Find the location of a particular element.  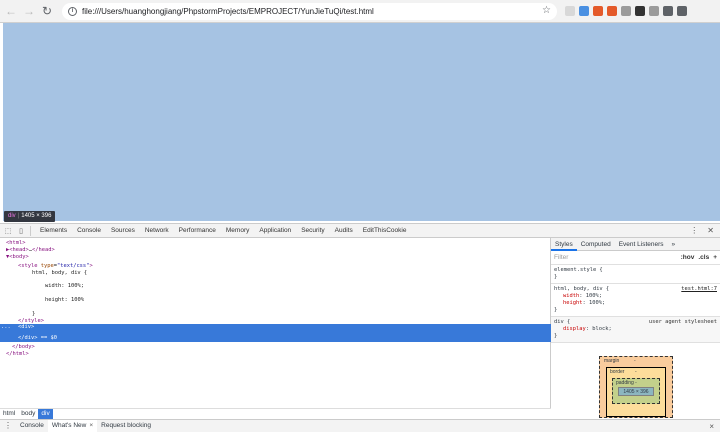

more-options-icon: ⋮ is located at coordinates (694, 230).